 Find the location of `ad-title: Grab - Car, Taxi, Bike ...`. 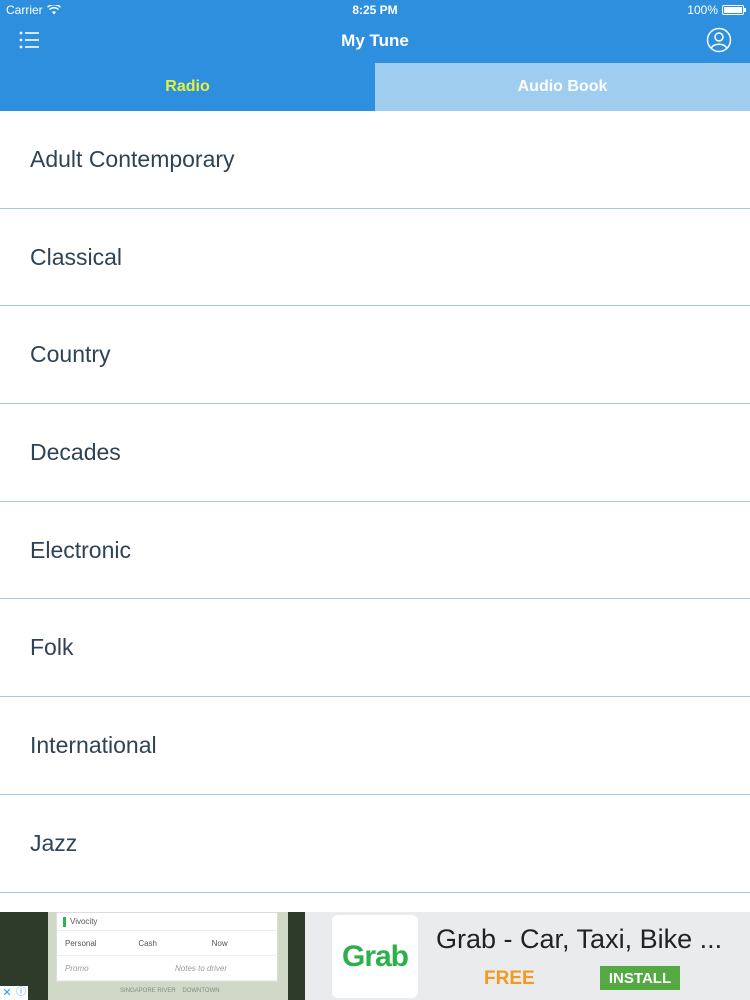

ad-title: Grab - Car, Taxi, Bike ... is located at coordinates (579, 939).